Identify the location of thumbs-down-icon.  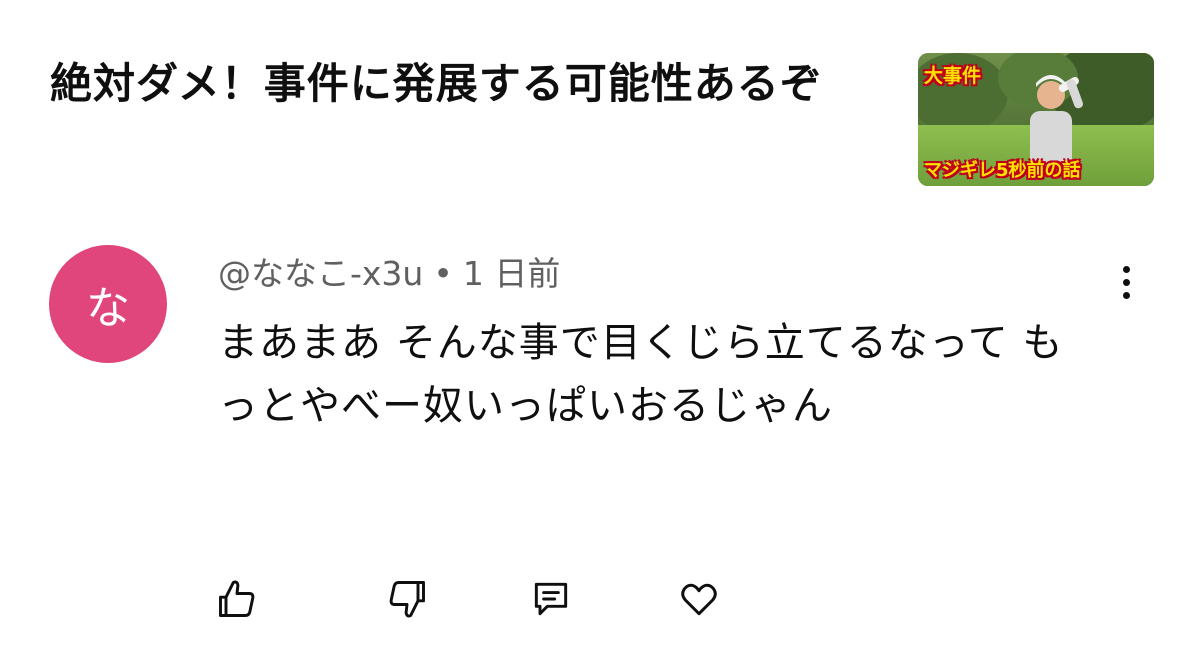
(407, 599).